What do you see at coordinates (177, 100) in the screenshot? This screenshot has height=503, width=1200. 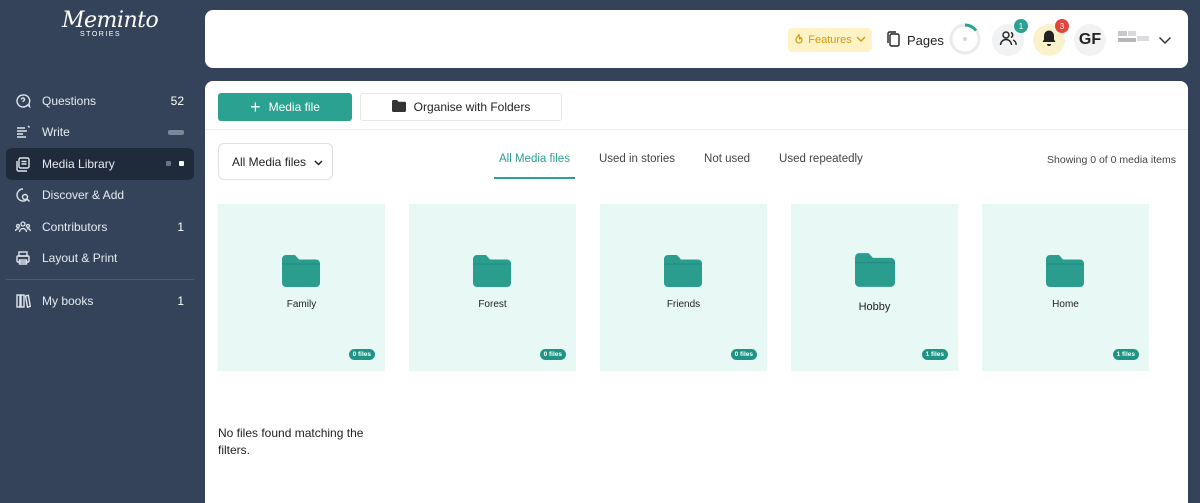 I see `sidebar-item-count: 52` at bounding box center [177, 100].